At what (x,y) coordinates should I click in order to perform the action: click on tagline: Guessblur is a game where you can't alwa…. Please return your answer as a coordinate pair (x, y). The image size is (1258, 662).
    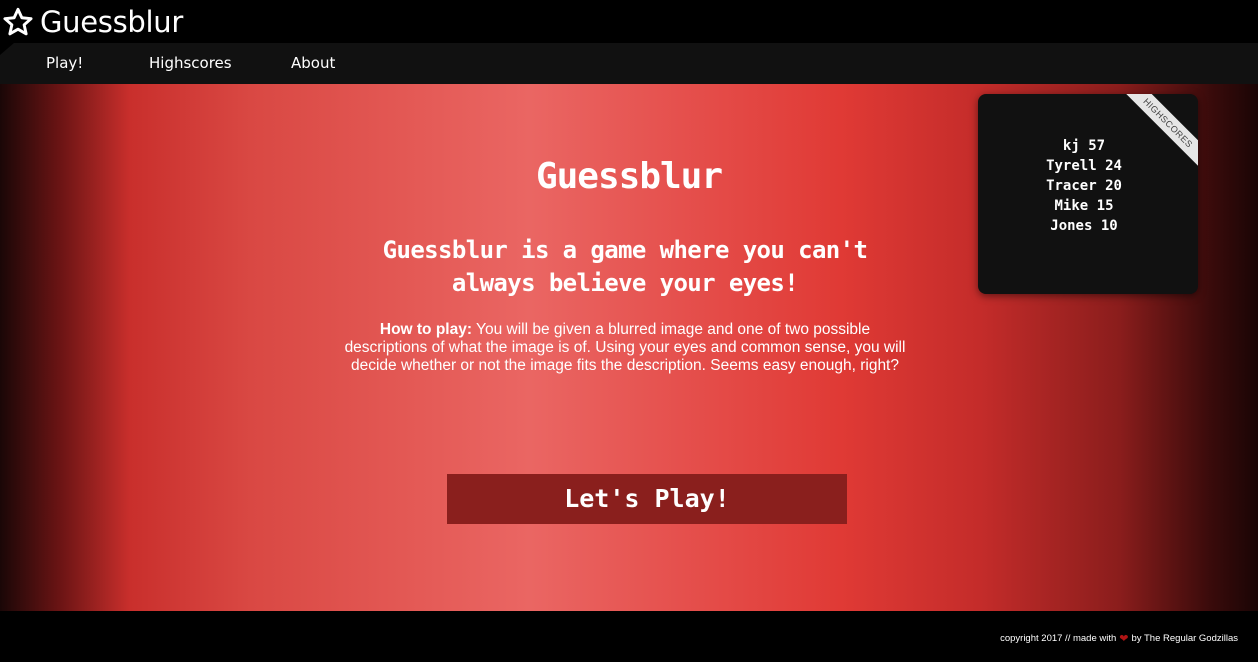
    Looking at the image, I should click on (625, 266).